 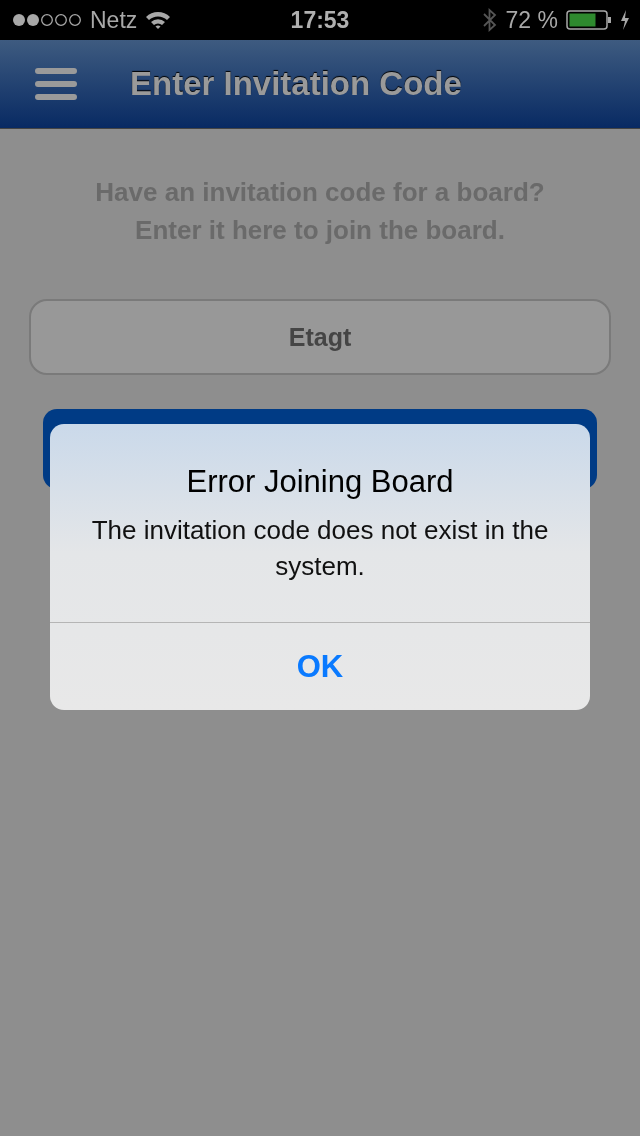 What do you see at coordinates (320, 666) in the screenshot?
I see `ok-button: OK` at bounding box center [320, 666].